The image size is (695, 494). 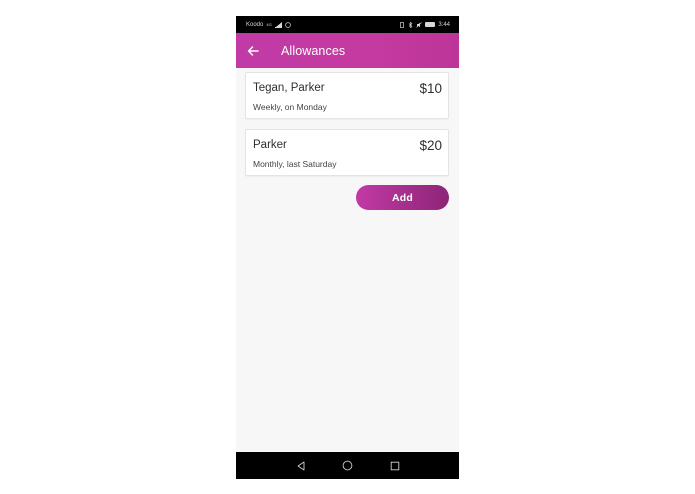 What do you see at coordinates (424, 24) in the screenshot?
I see `status-right: 100 3:44` at bounding box center [424, 24].